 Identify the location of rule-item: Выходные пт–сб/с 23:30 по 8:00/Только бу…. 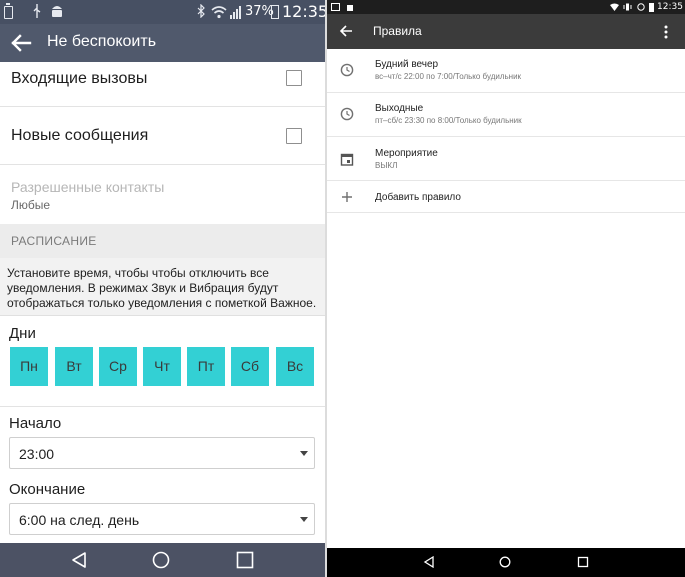
(506, 115).